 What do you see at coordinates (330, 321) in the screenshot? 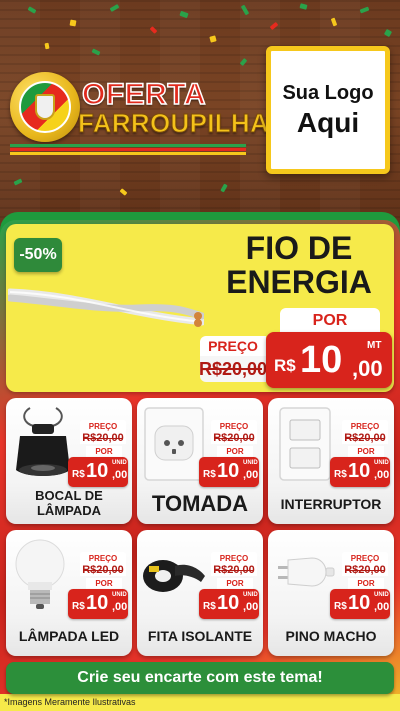
I see `featured-por-label: POR` at bounding box center [330, 321].